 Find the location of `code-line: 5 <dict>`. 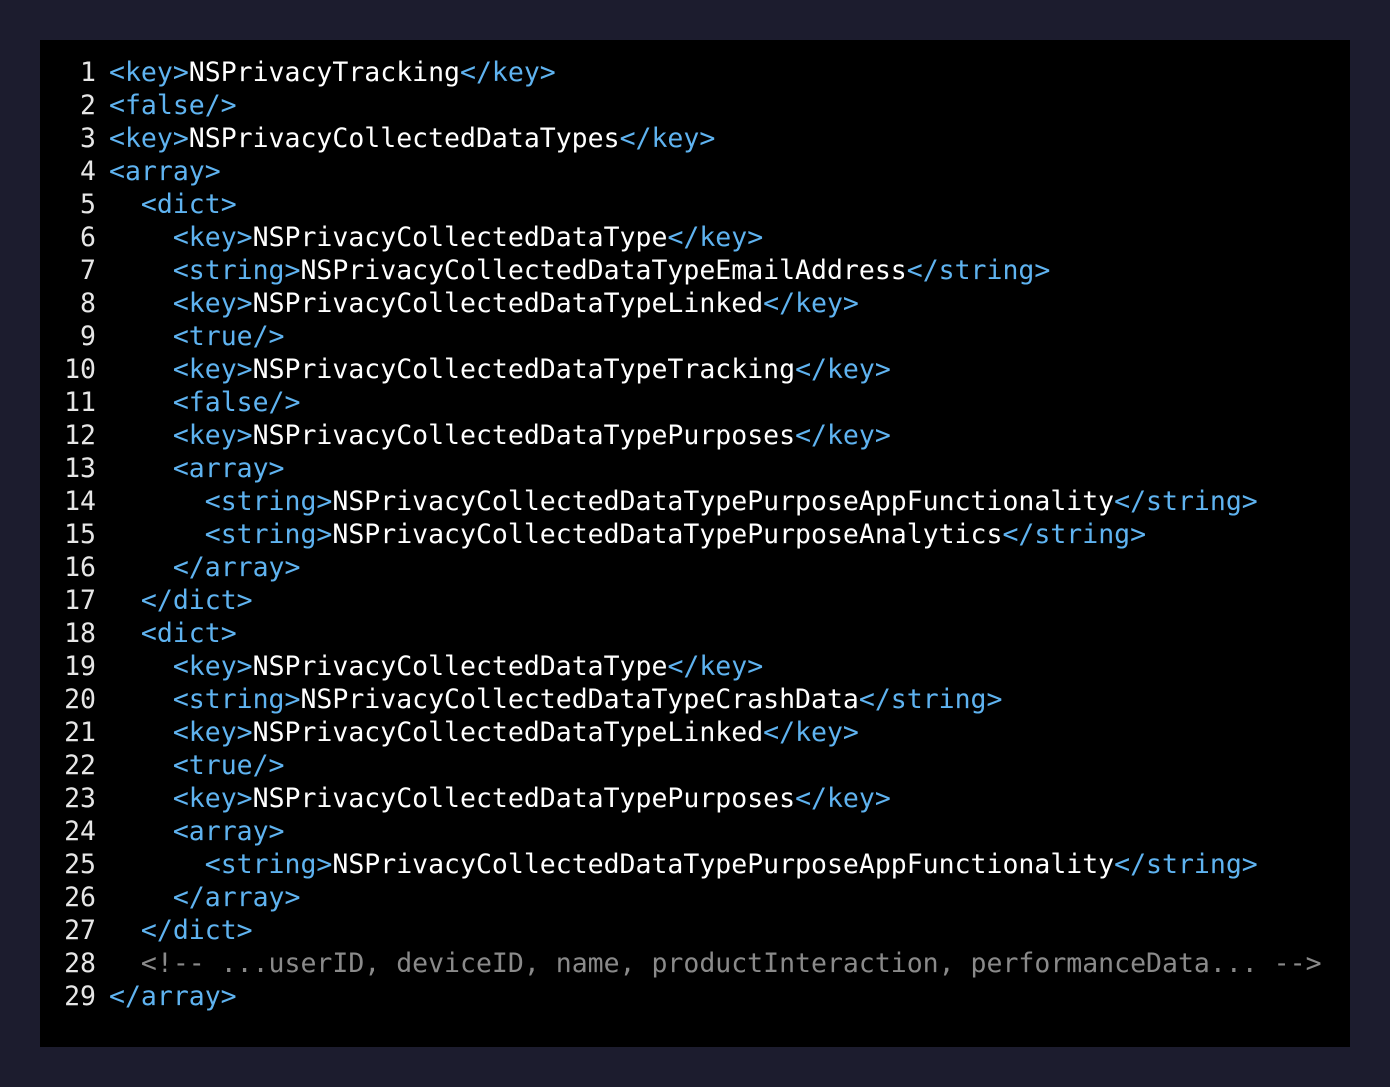

code-line: 5 <dict> is located at coordinates (695, 204).